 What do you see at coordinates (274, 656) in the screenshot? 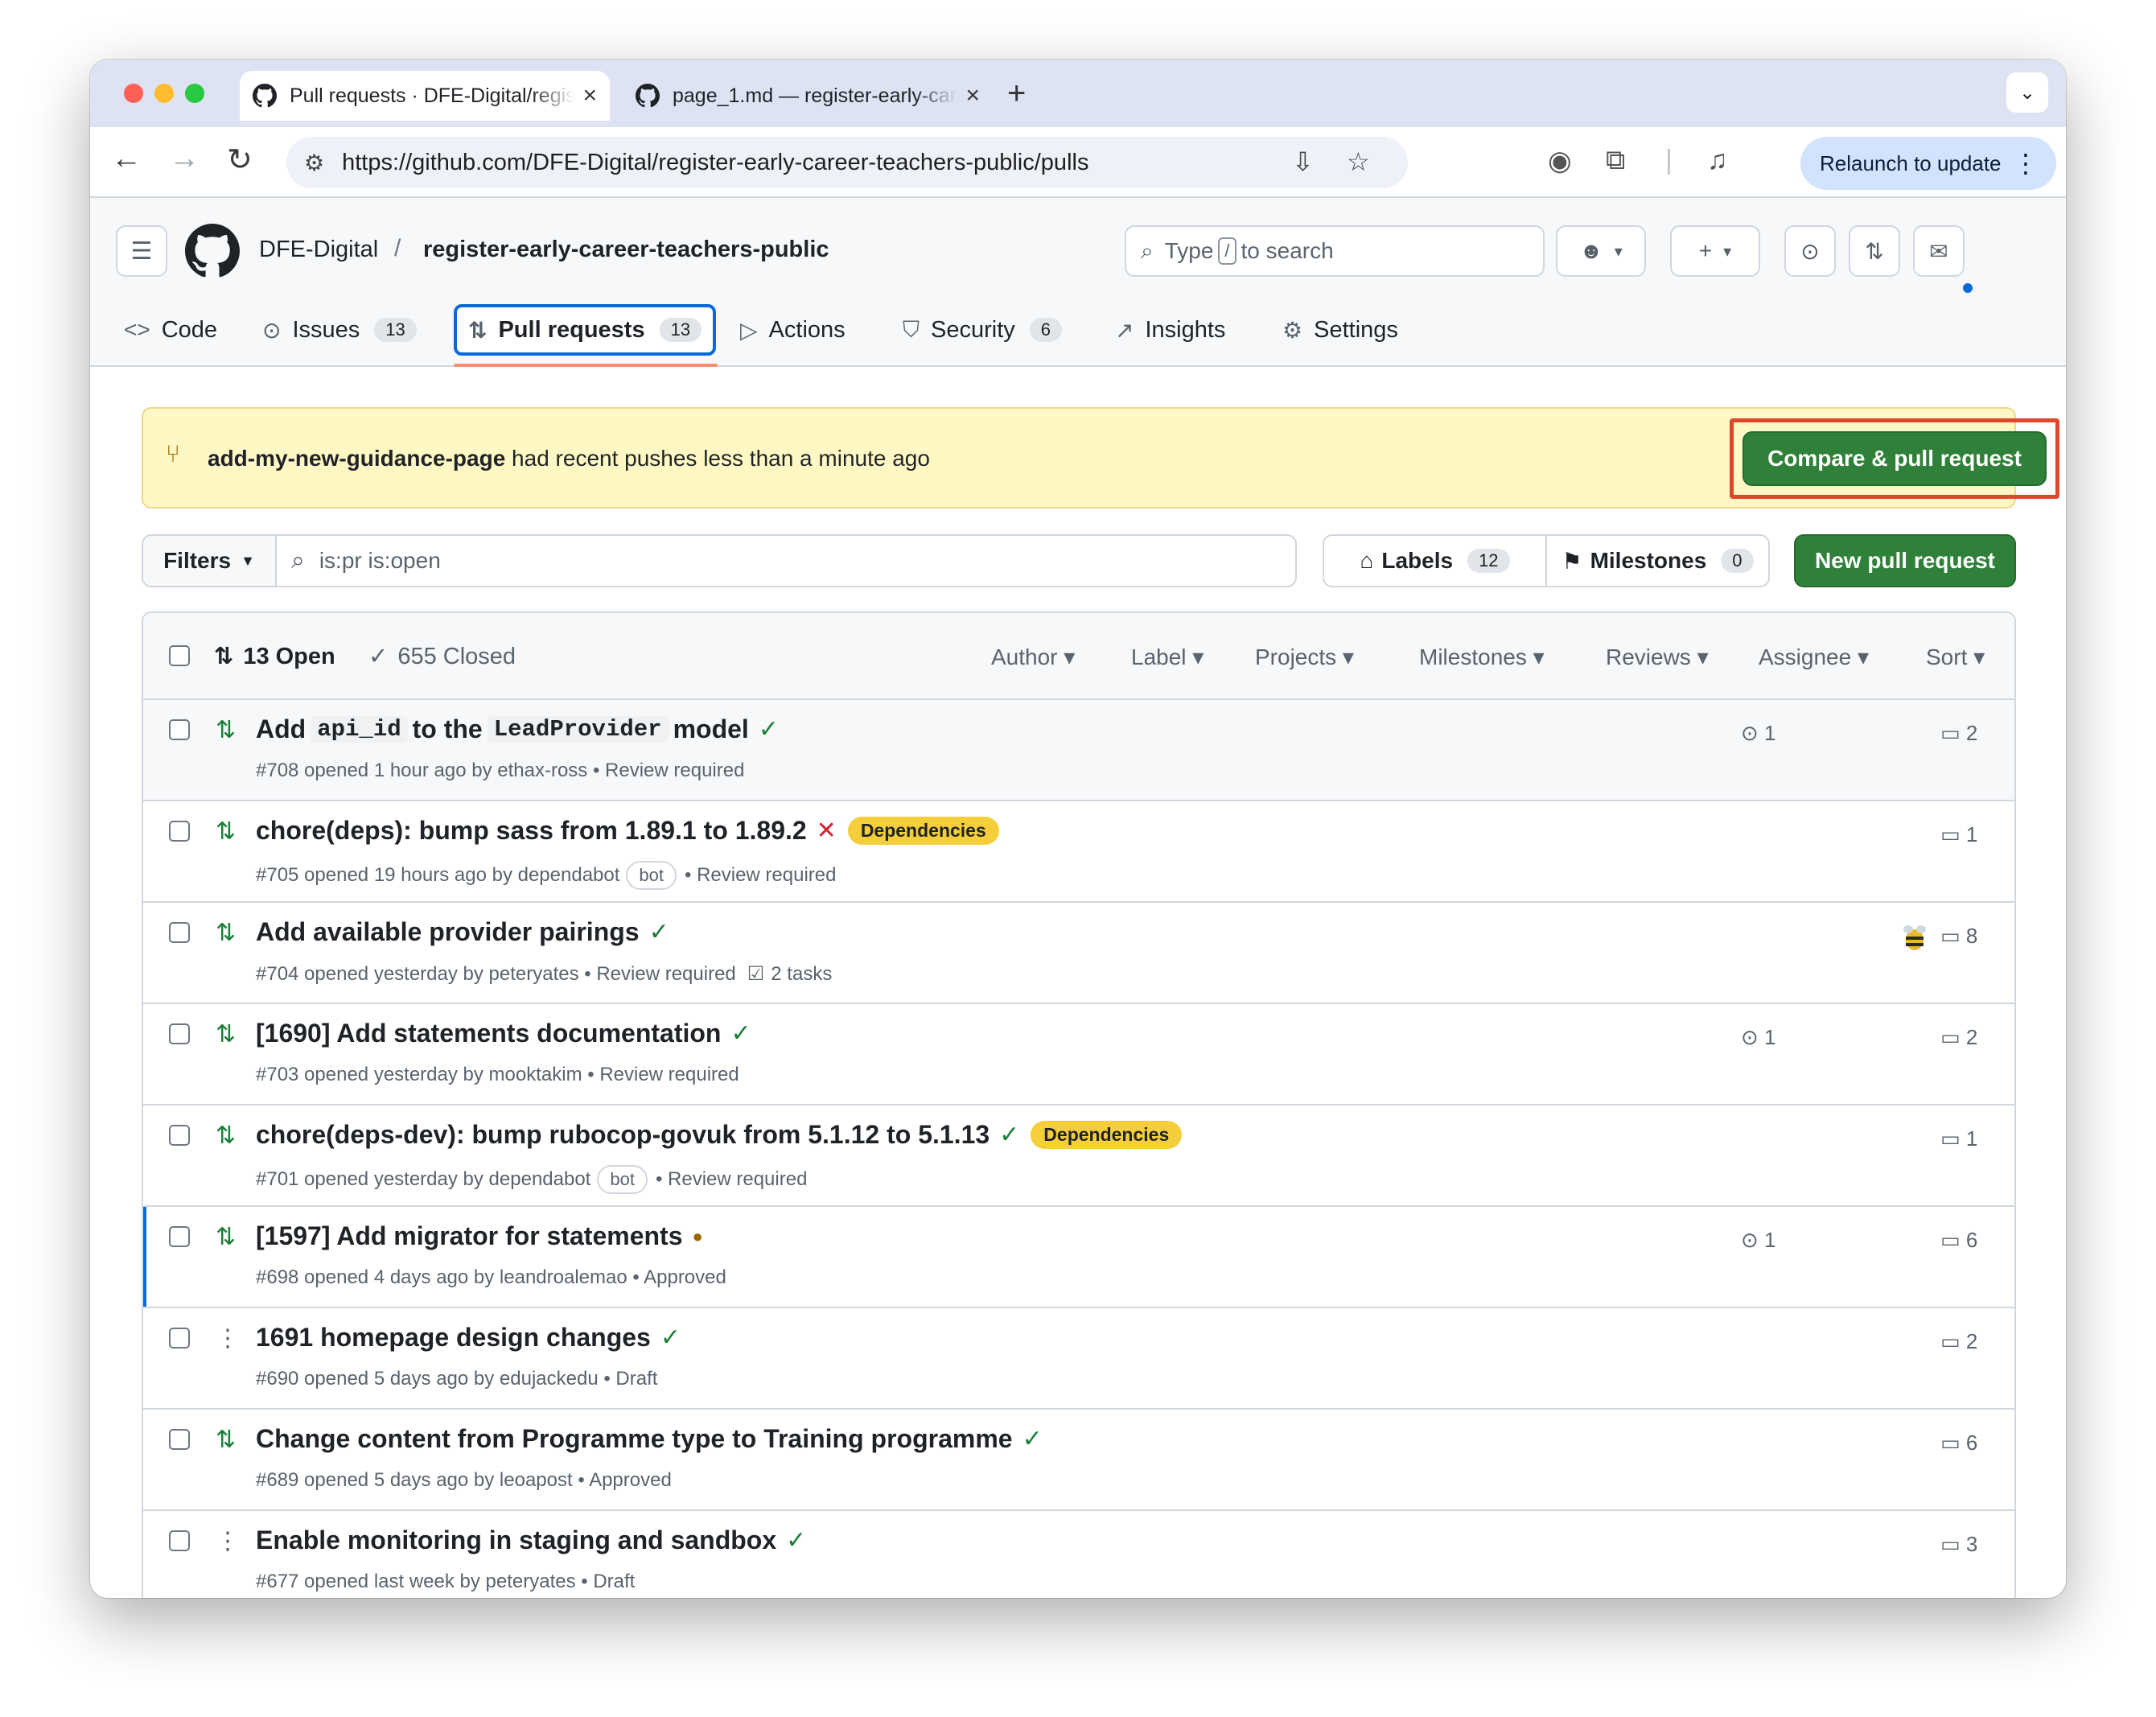
I see `open-filter: ⇅ 13 Open` at bounding box center [274, 656].